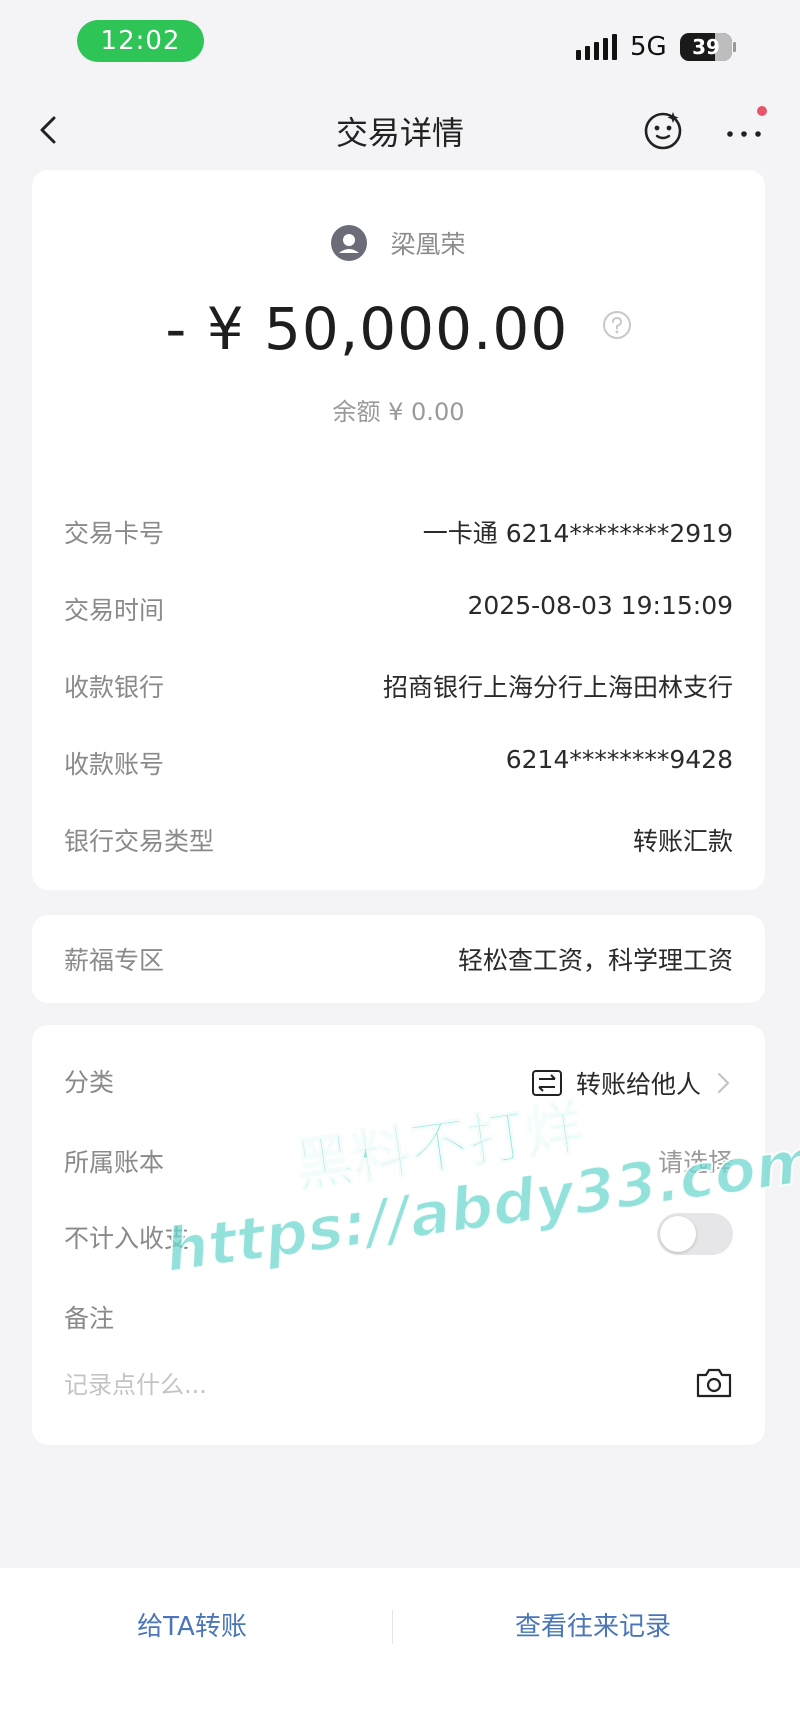 The height and width of the screenshot is (1735, 800). I want to click on detail-value: 转账汇款, so click(682, 841).